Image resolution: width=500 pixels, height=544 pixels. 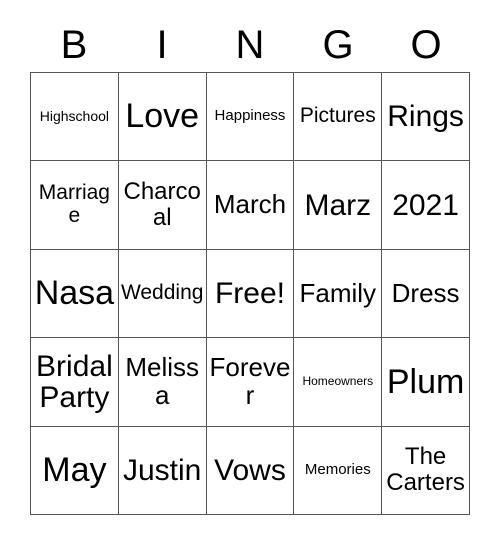 I want to click on bingo-cell-label: Plum, so click(x=425, y=381).